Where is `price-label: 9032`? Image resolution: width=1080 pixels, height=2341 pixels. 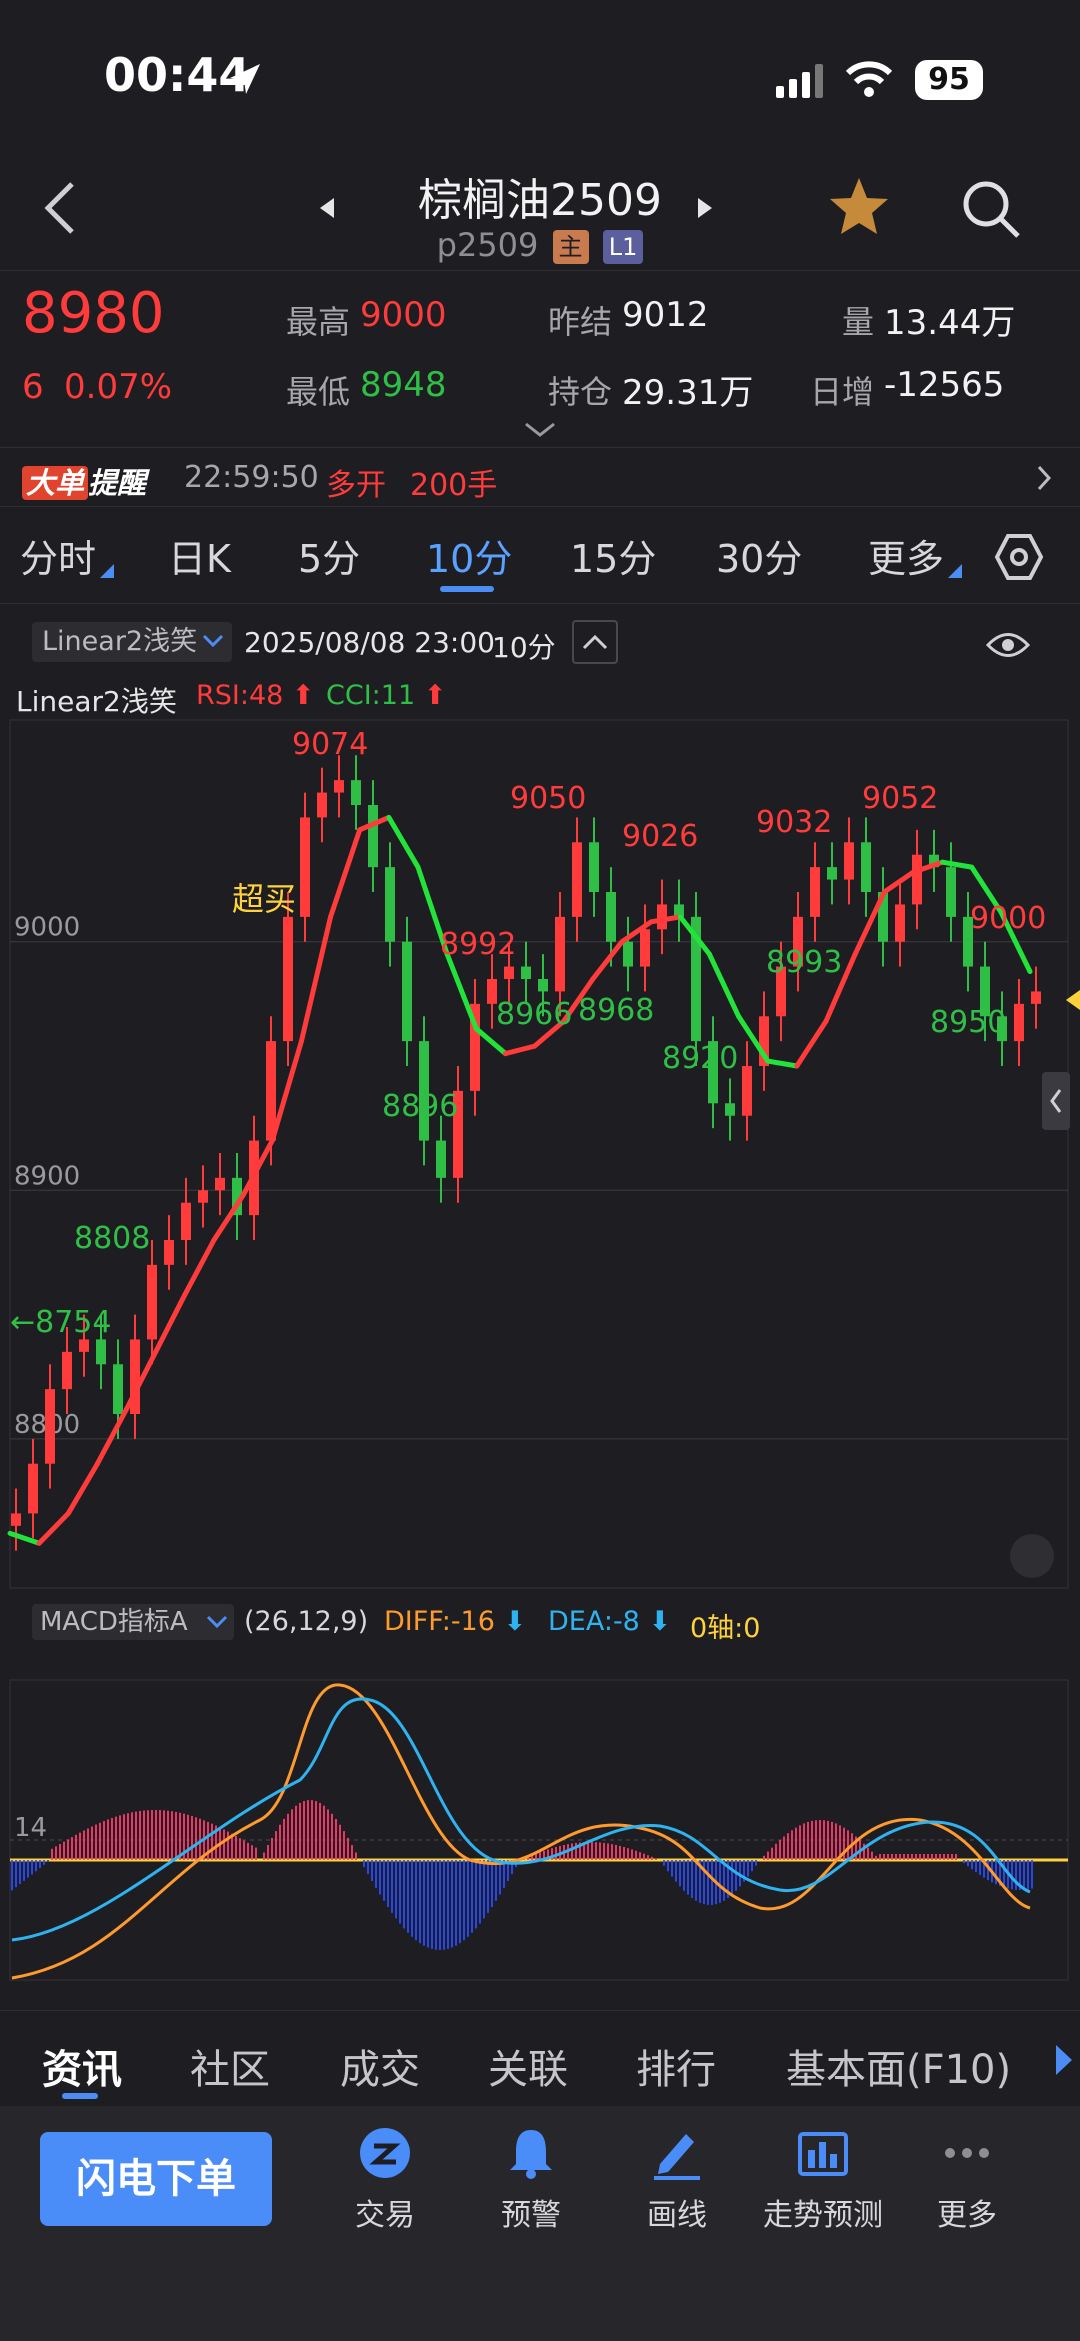
price-label: 9032 is located at coordinates (794, 822).